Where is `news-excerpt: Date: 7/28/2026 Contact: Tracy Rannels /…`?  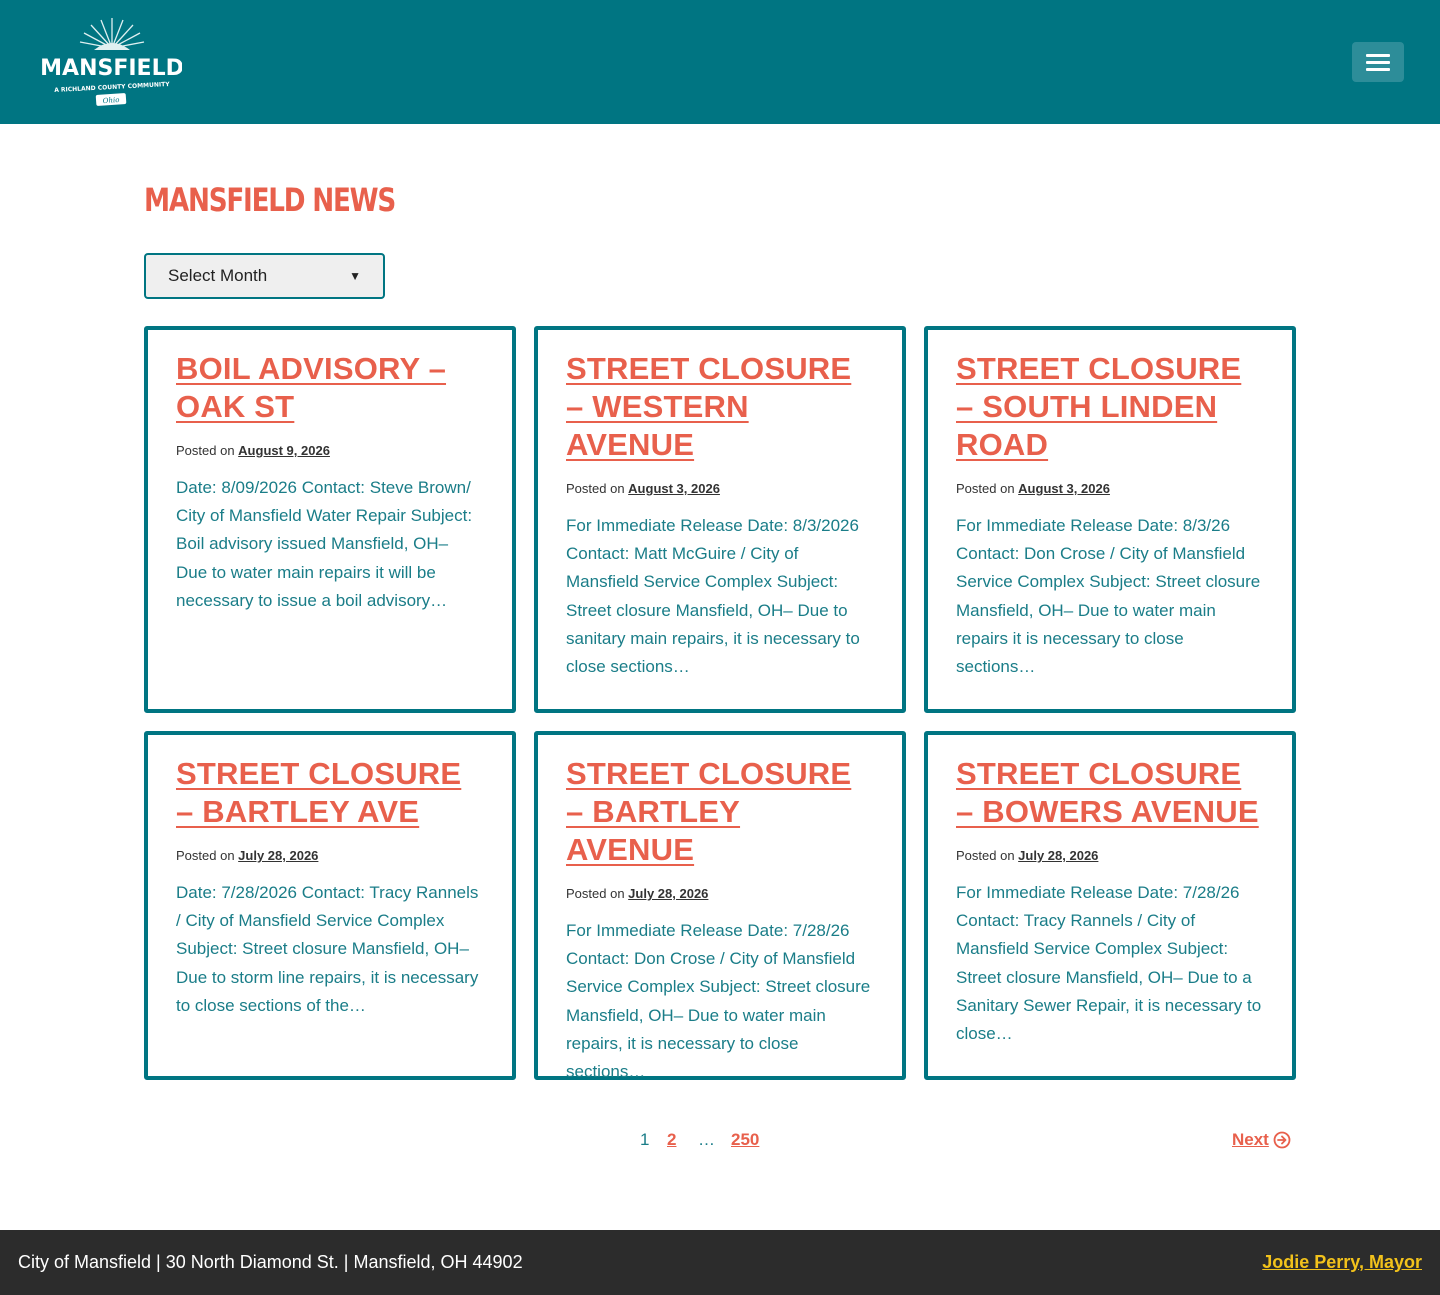 news-excerpt: Date: 7/28/2026 Contact: Tracy Rannels /… is located at coordinates (327, 949).